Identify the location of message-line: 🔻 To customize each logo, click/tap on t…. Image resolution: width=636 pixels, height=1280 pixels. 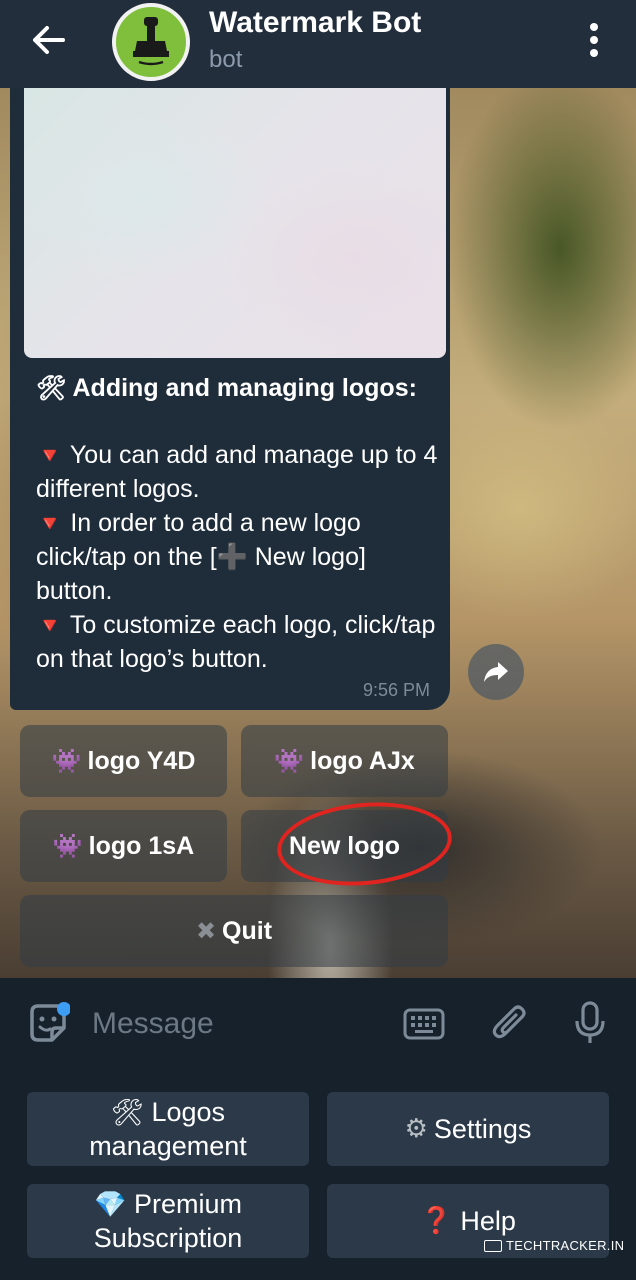
(236, 642).